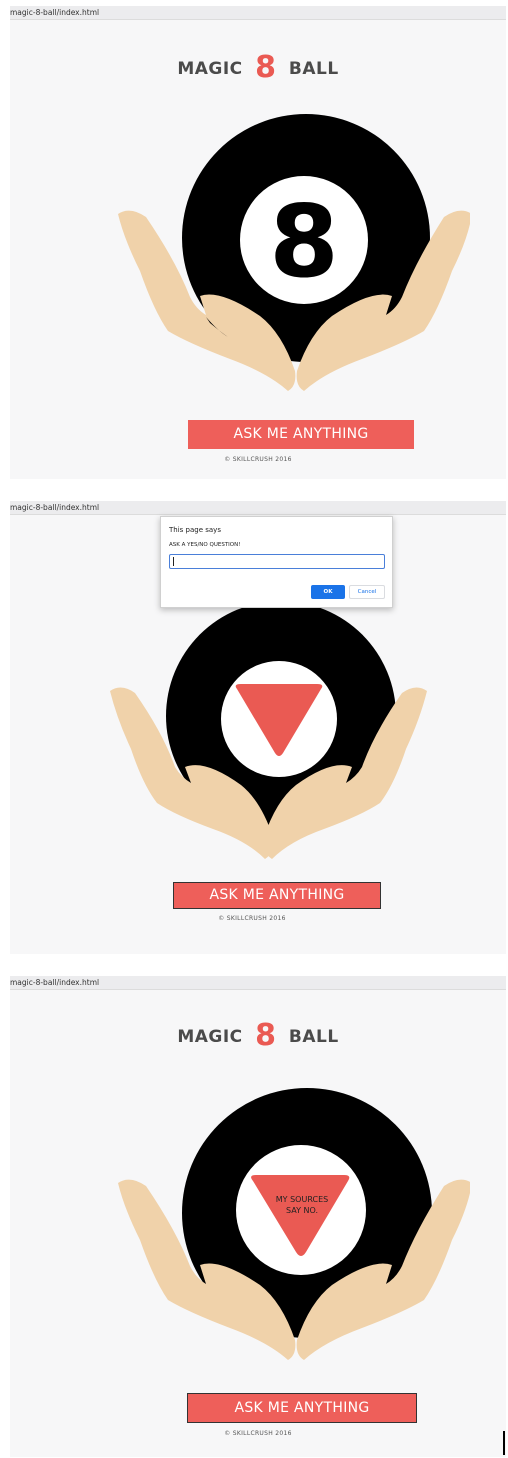  What do you see at coordinates (301, 1210) in the screenshot?
I see `answer-line-2: SAY NO.` at bounding box center [301, 1210].